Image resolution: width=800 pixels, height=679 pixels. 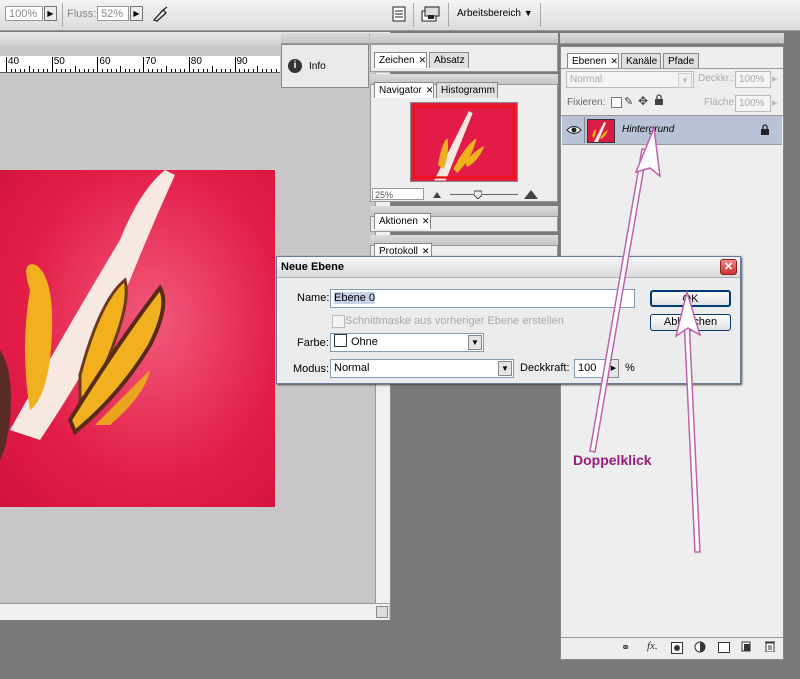 I want to click on row-divider, so click(x=584, y=130).